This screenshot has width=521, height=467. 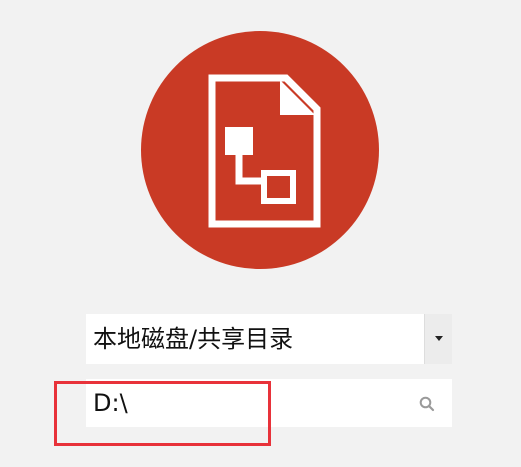 I want to click on storage-source-selected-value: 本地磁盘/共享目录, so click(x=193, y=339).